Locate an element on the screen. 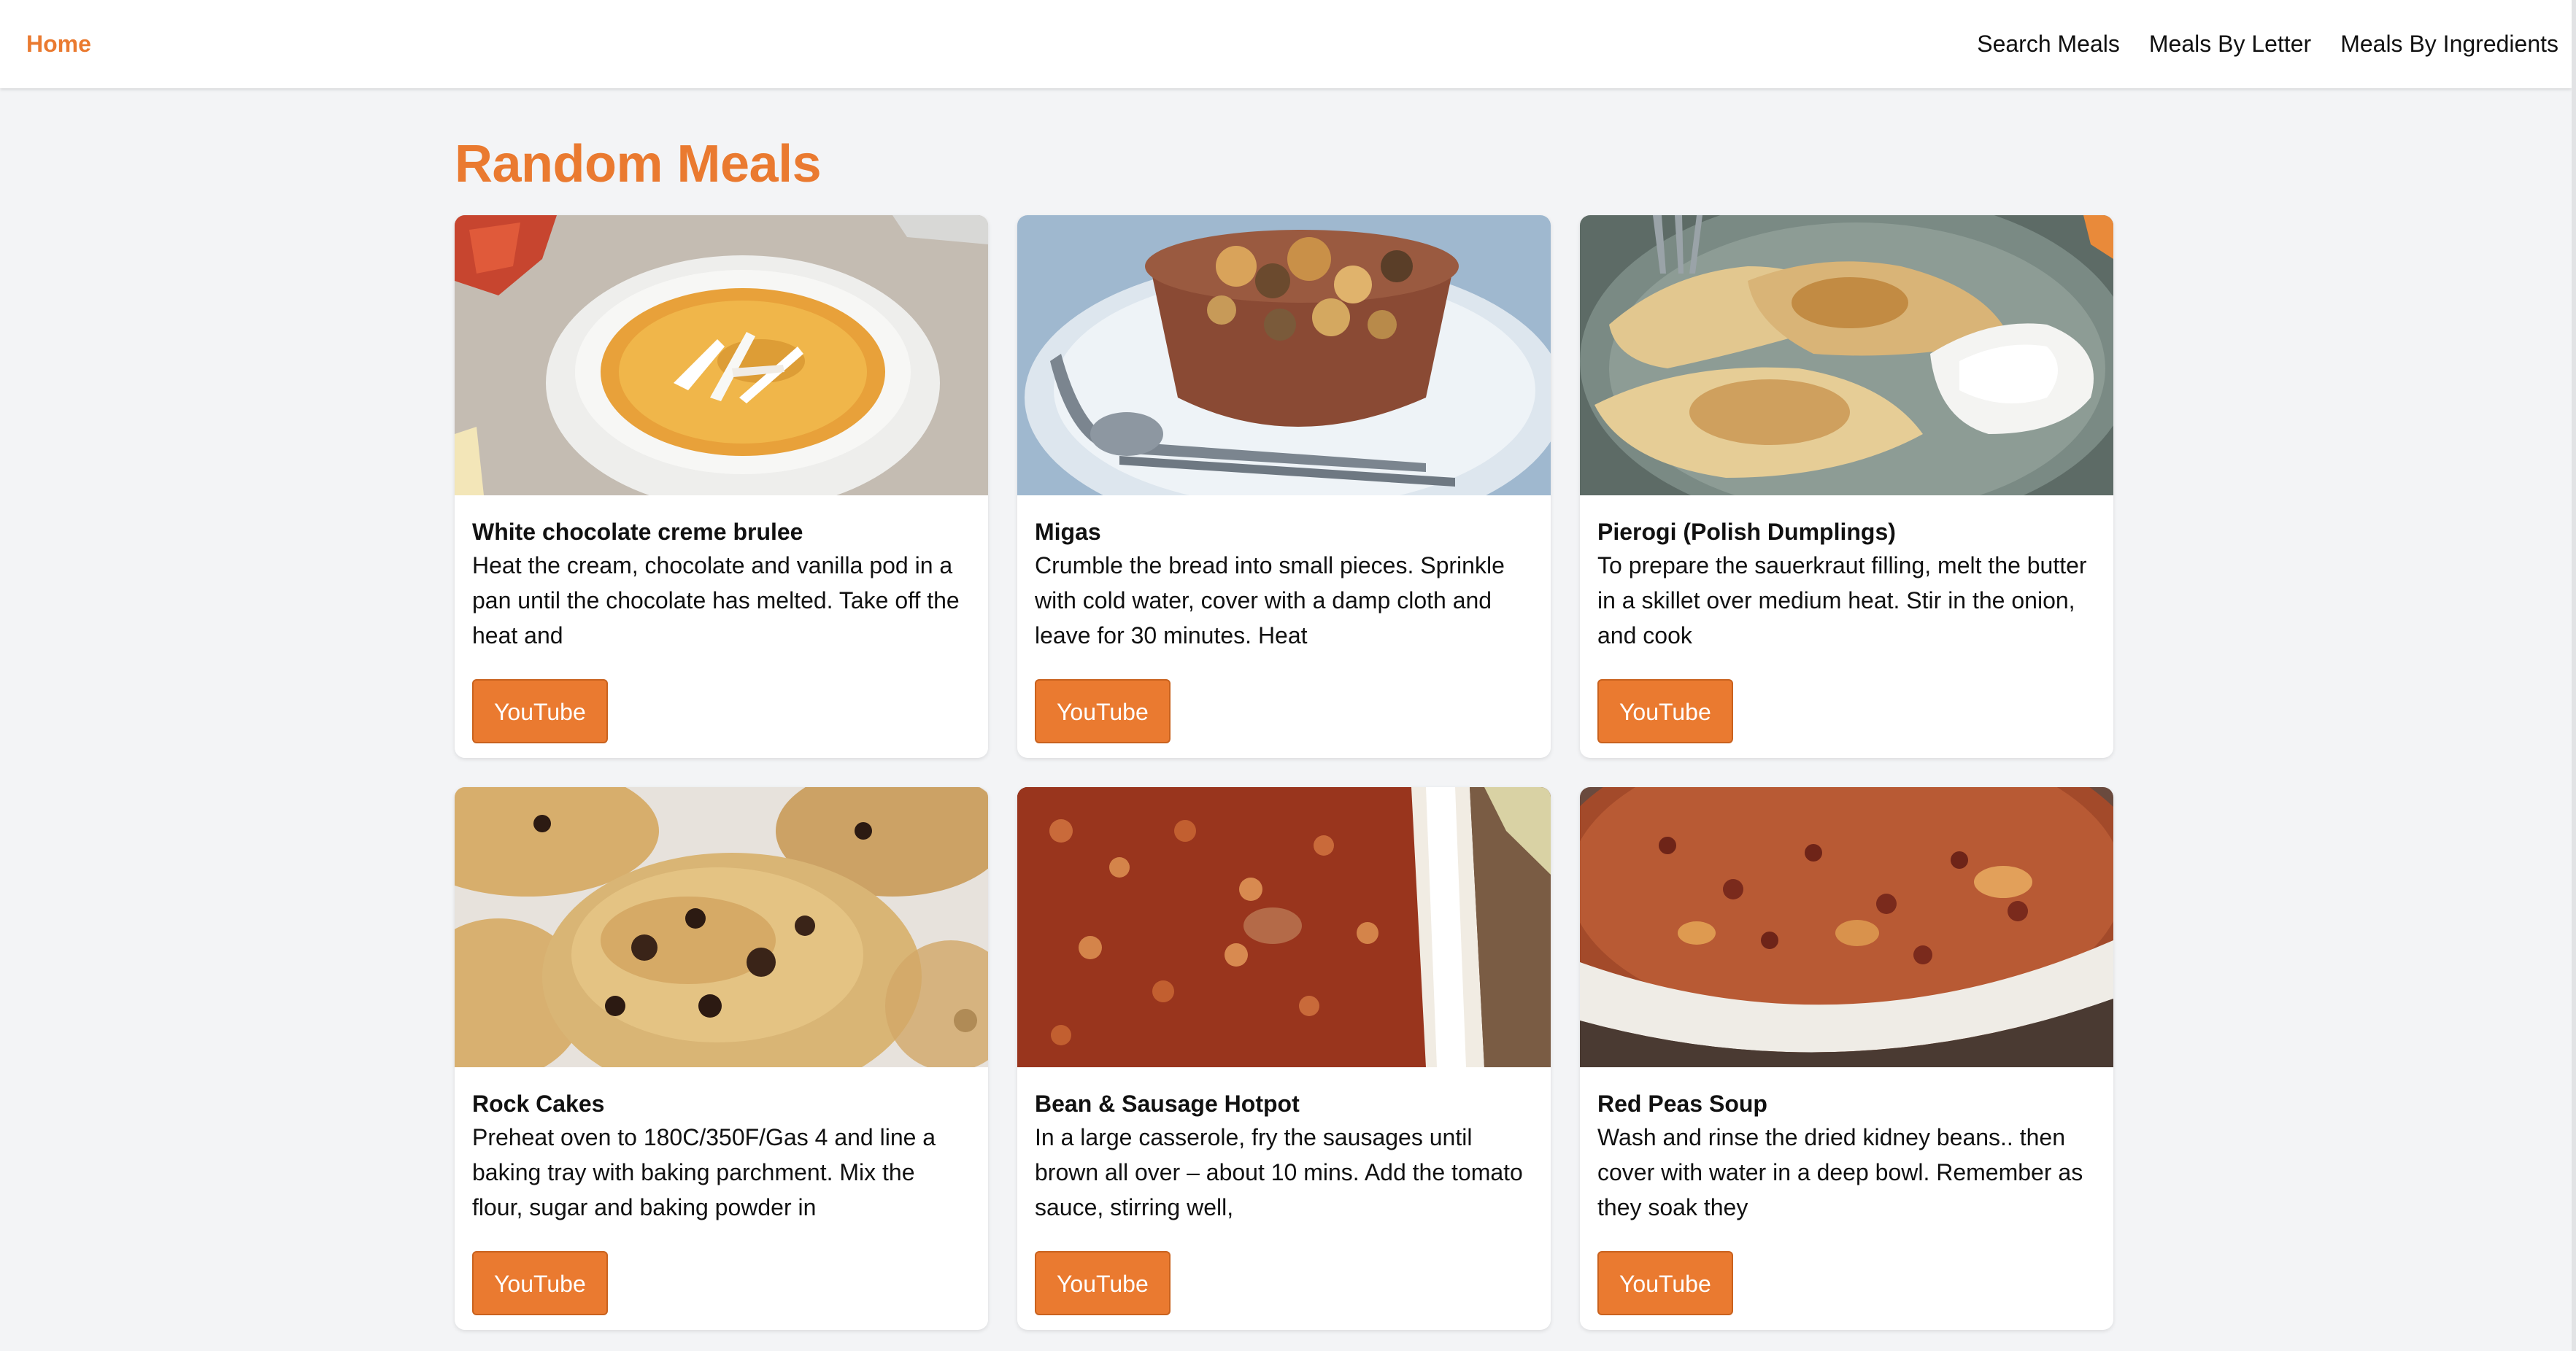 The width and height of the screenshot is (2576, 1351). meal-image-rock-cakes is located at coordinates (721, 927).